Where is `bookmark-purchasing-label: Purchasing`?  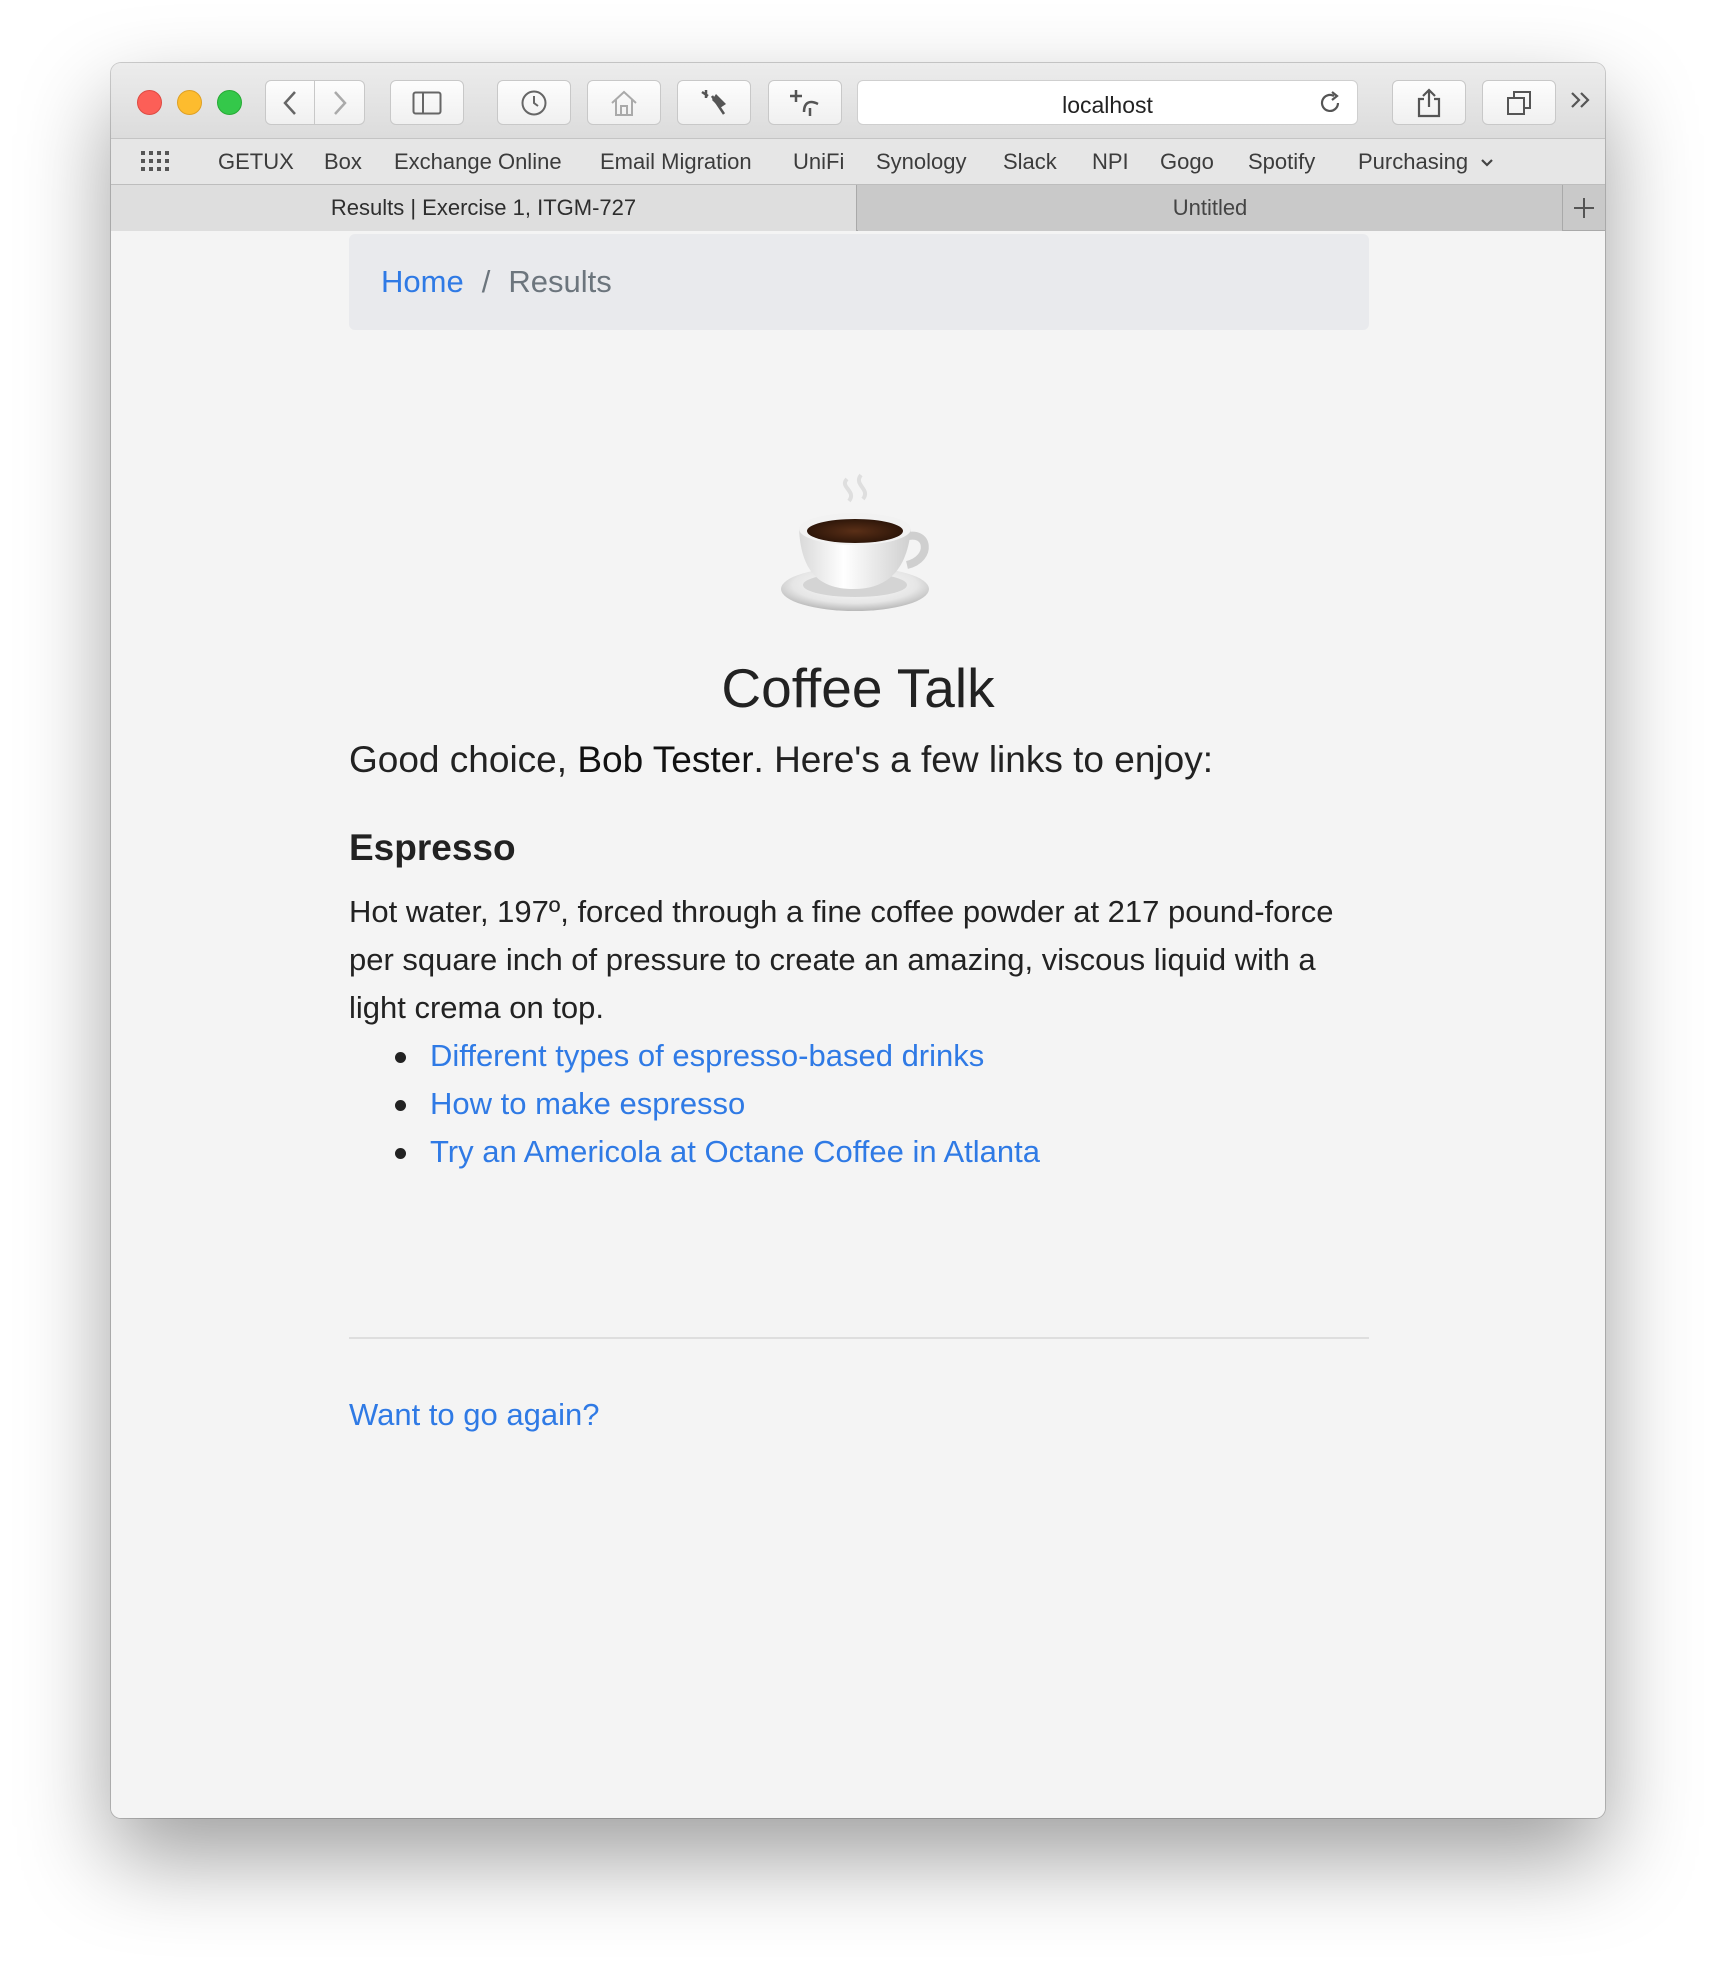
bookmark-purchasing-label: Purchasing is located at coordinates (1413, 161).